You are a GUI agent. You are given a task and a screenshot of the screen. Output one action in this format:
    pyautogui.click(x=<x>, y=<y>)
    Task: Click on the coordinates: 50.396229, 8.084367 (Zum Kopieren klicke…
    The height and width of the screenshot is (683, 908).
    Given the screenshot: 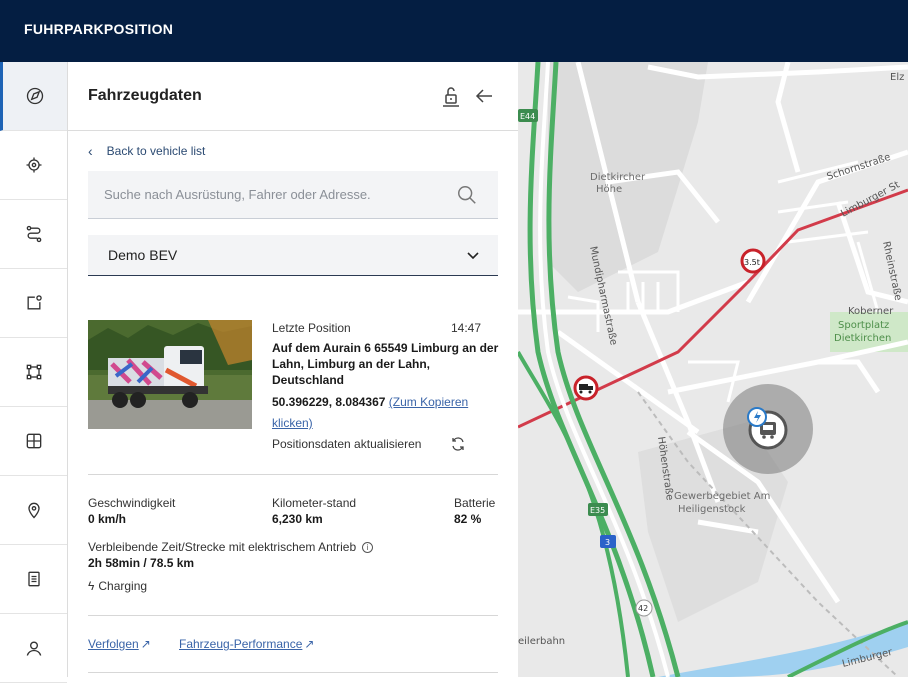 What is the action you would take?
    pyautogui.click(x=388, y=413)
    